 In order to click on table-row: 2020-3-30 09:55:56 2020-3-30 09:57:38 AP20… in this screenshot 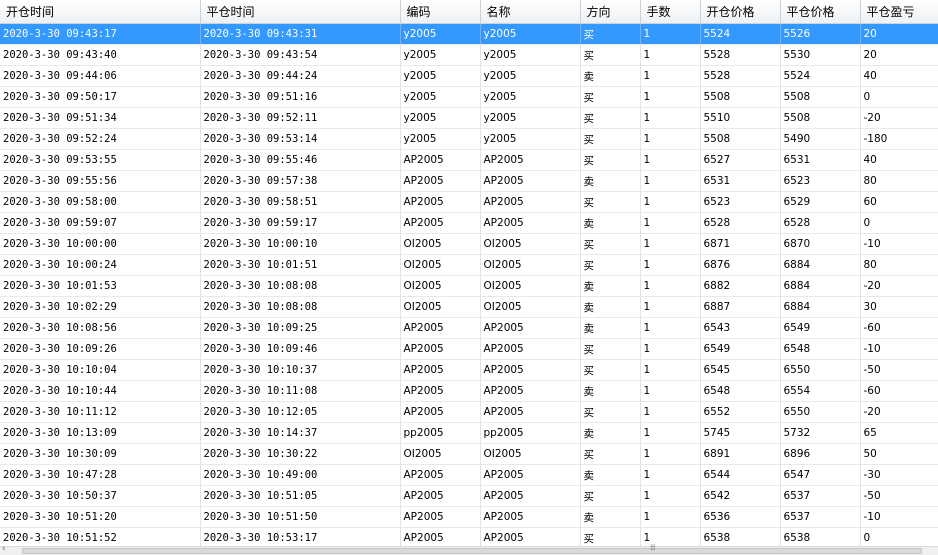, I will do `click(469, 181)`.